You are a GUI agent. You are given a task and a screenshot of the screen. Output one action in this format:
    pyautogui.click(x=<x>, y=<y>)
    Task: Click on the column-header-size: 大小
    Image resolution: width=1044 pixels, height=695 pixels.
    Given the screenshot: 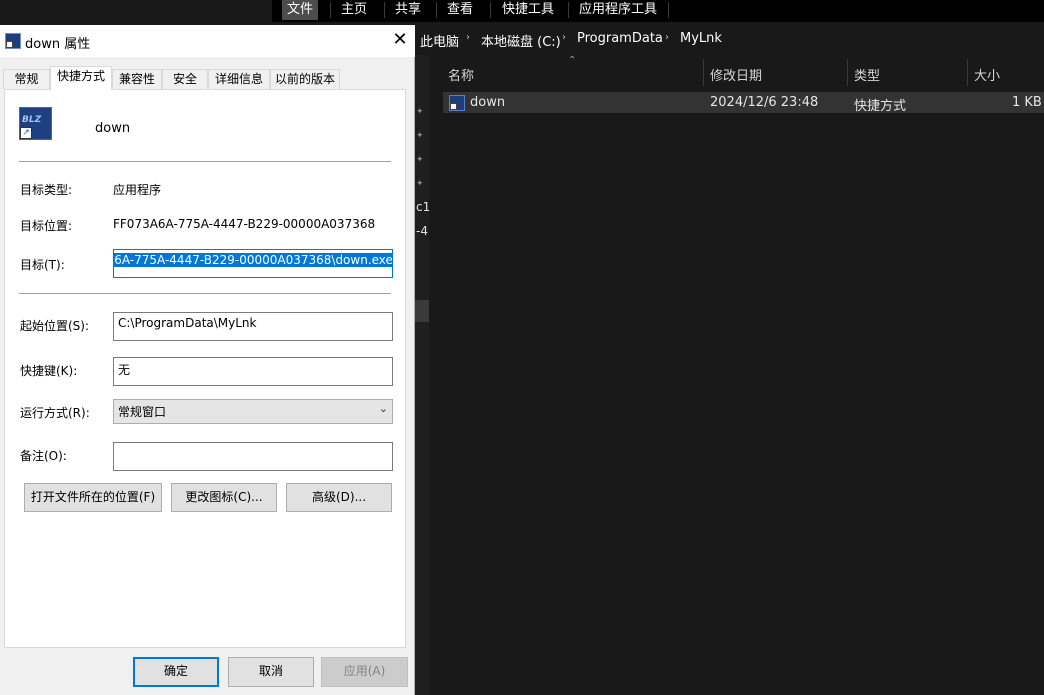 What is the action you would take?
    pyautogui.click(x=987, y=74)
    